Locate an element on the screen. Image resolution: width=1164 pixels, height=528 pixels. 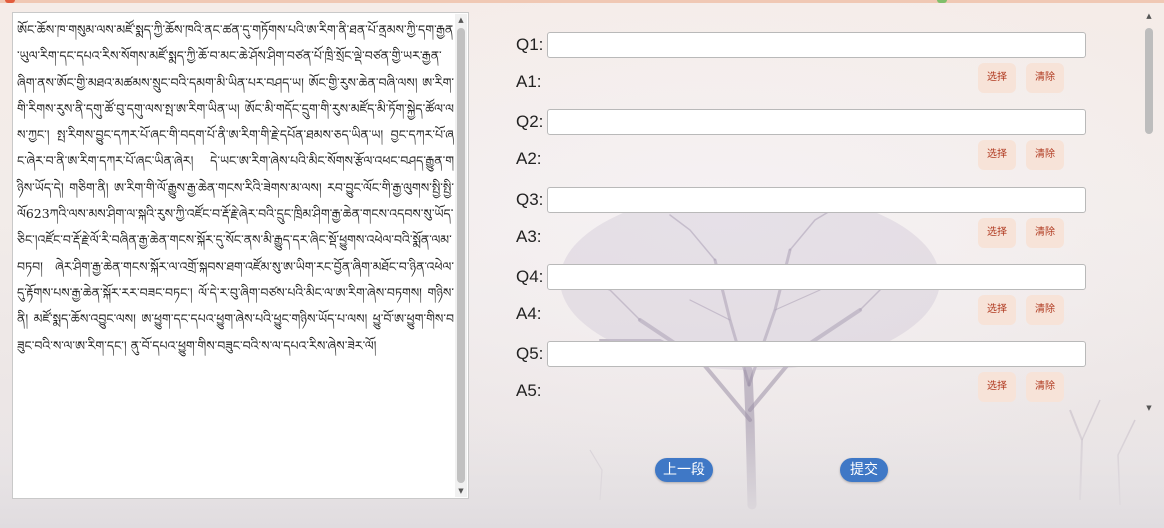
answer-label: A3: is located at coordinates (529, 236).